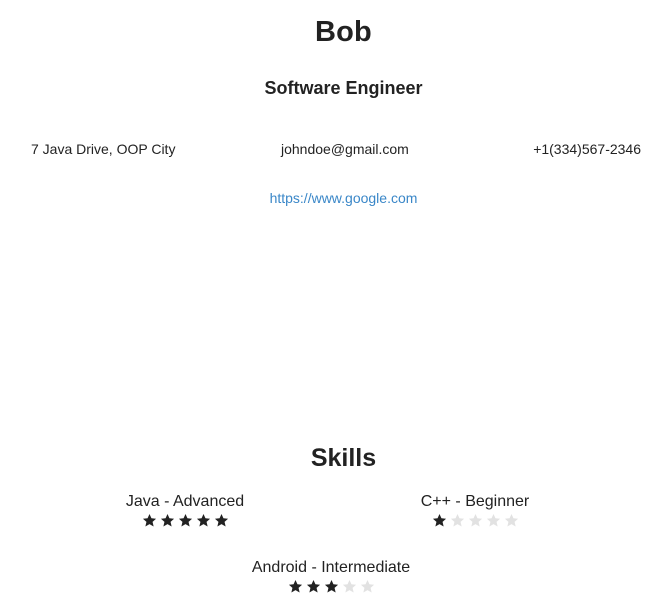 This screenshot has height=598, width=667. I want to click on email-text: johndoe@gmail.com, so click(345, 149).